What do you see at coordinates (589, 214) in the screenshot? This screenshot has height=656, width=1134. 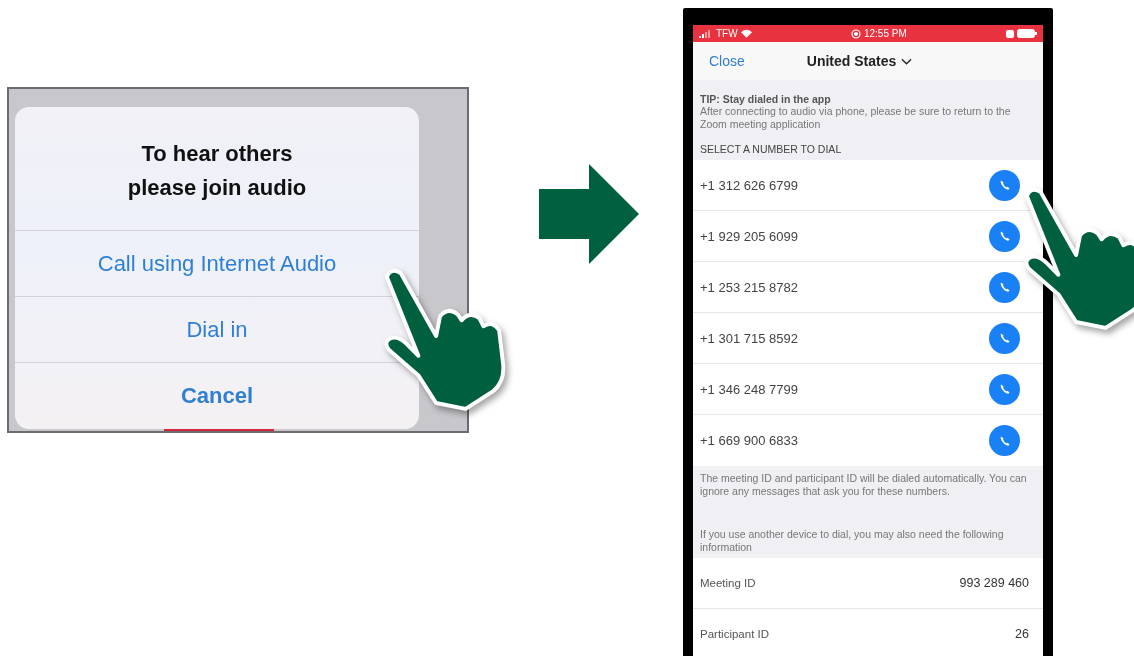 I see `right-arrow-icon` at bounding box center [589, 214].